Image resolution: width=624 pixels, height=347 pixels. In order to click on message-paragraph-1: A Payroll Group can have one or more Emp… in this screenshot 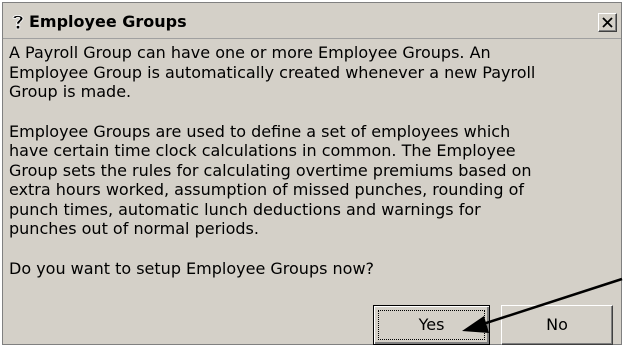, I will do `click(272, 72)`.